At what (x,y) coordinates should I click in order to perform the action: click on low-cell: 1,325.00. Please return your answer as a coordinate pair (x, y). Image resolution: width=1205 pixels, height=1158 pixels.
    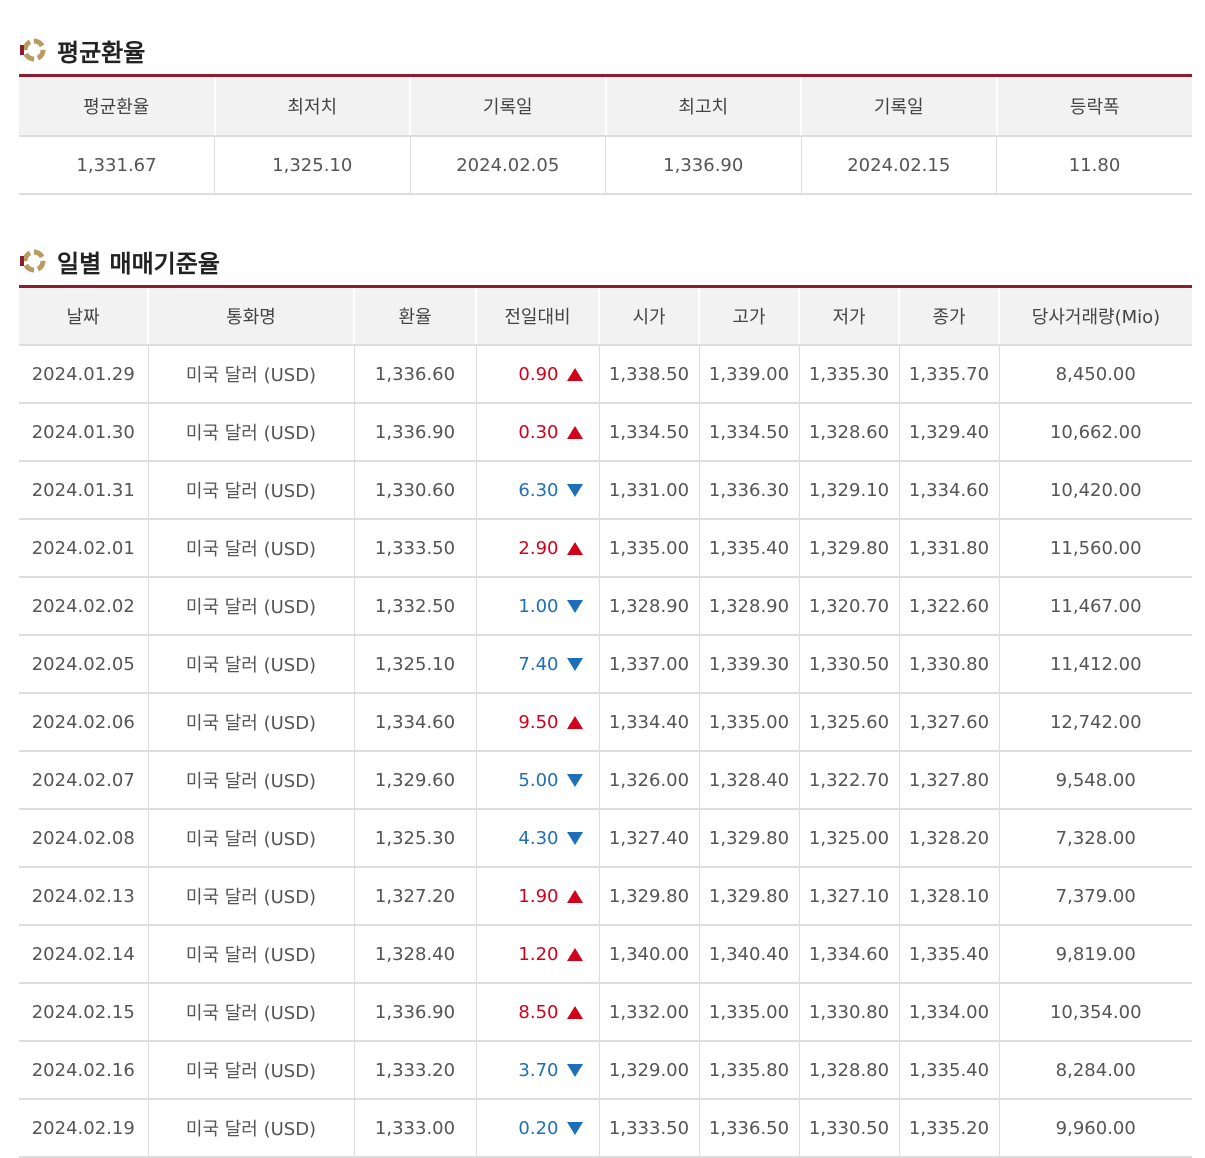
    Looking at the image, I should click on (849, 838).